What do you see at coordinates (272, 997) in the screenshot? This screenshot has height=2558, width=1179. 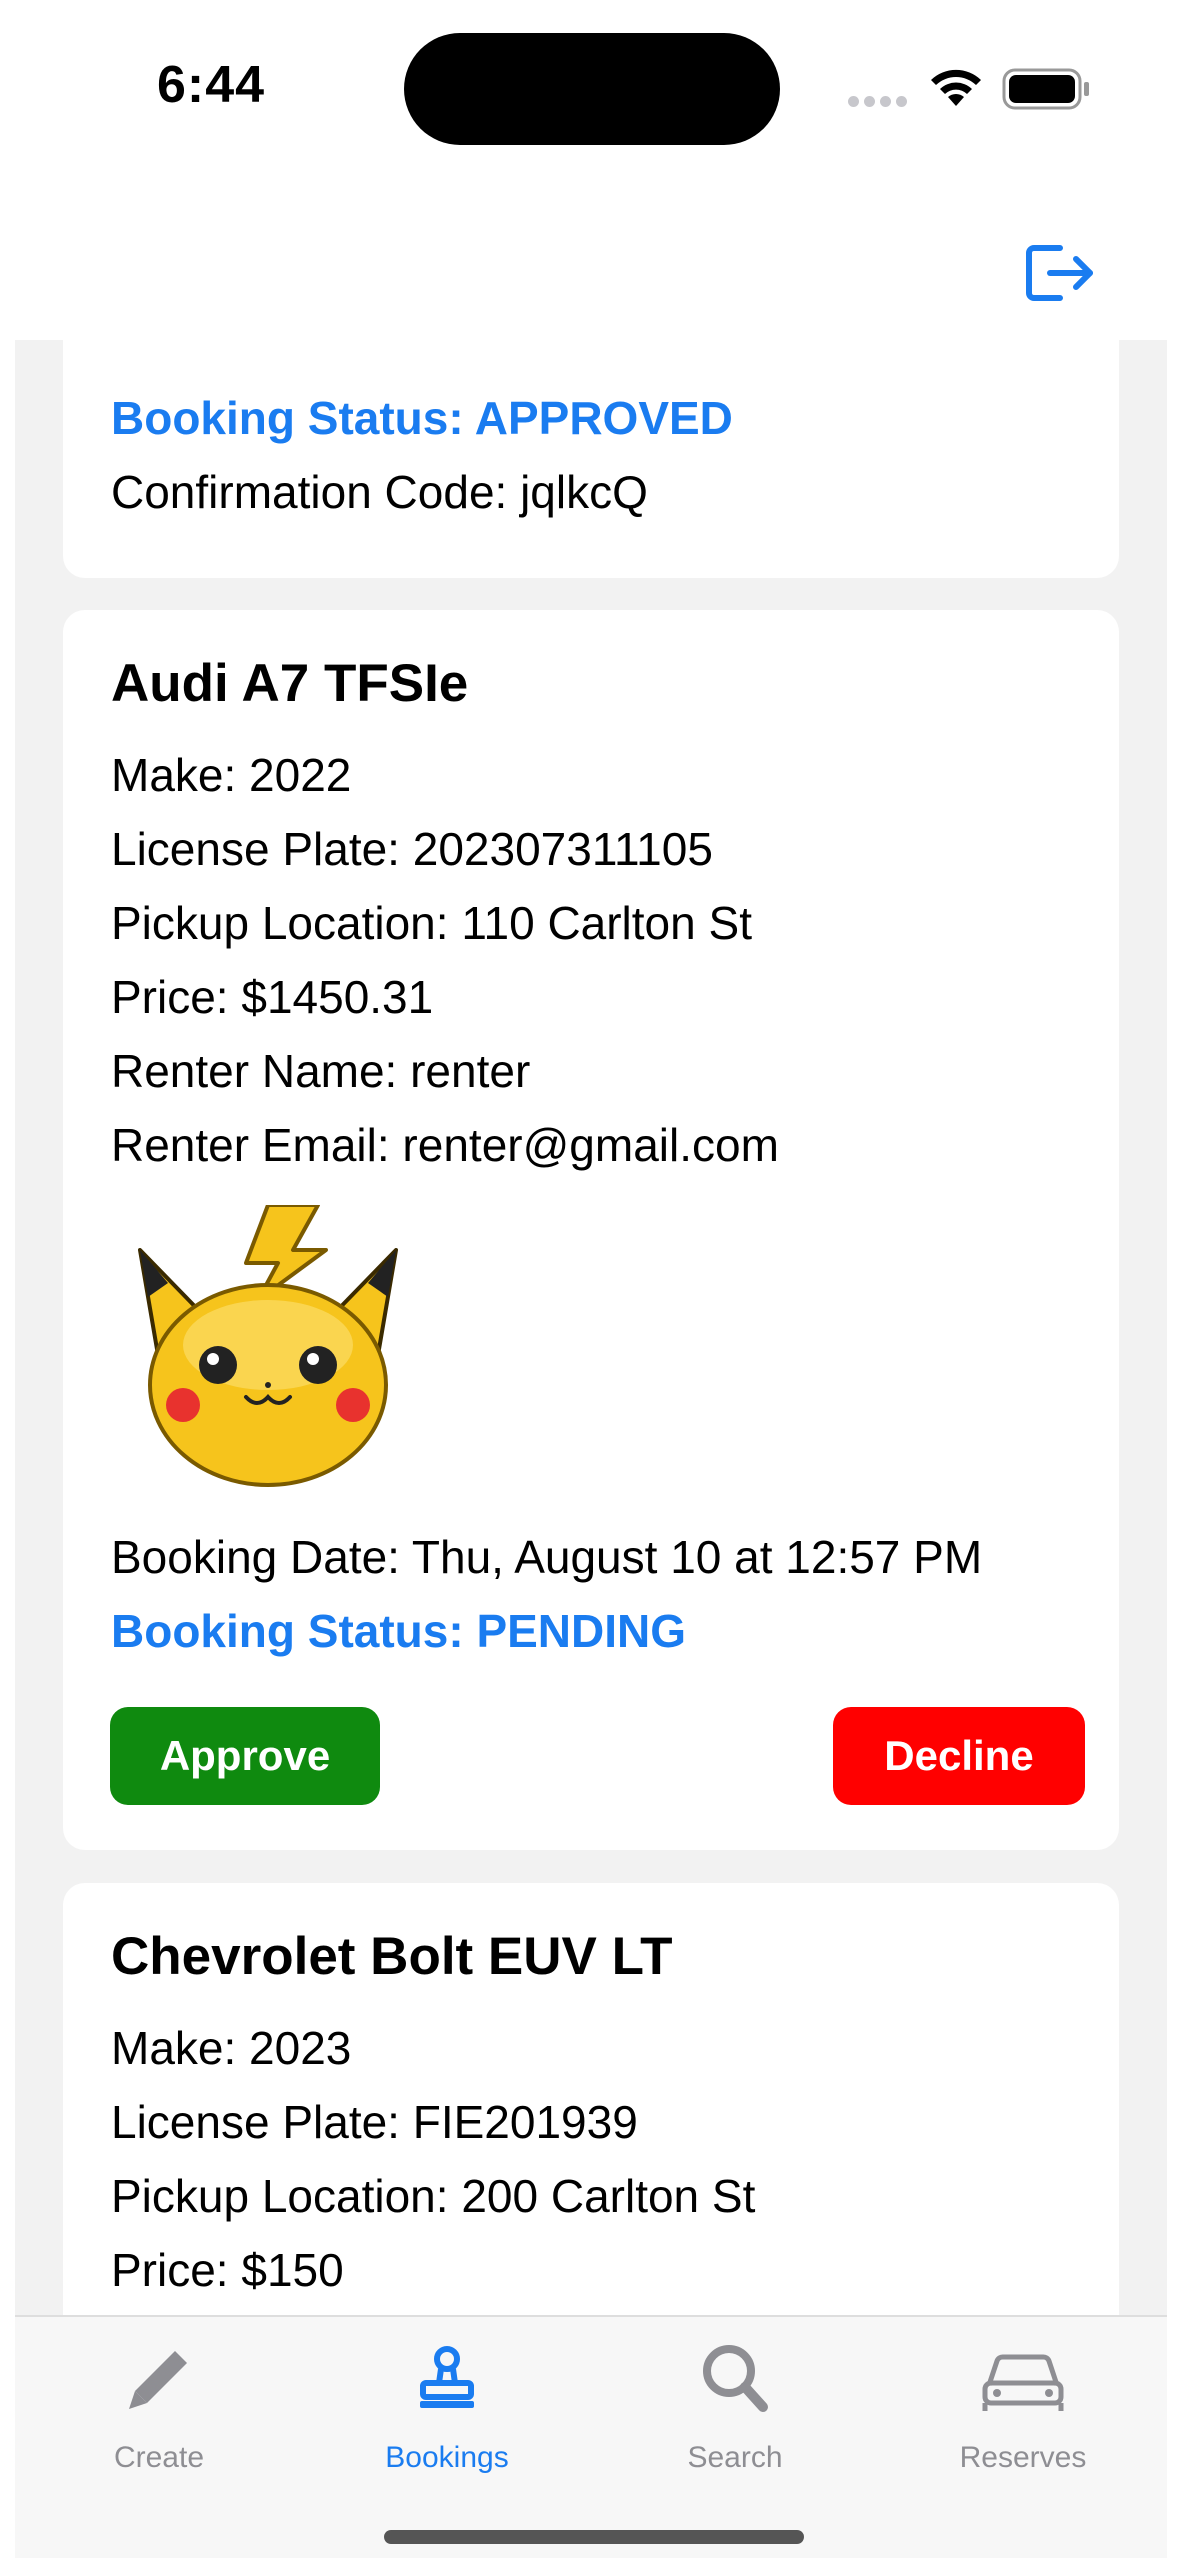 I see `price: Price: $1450.31` at bounding box center [272, 997].